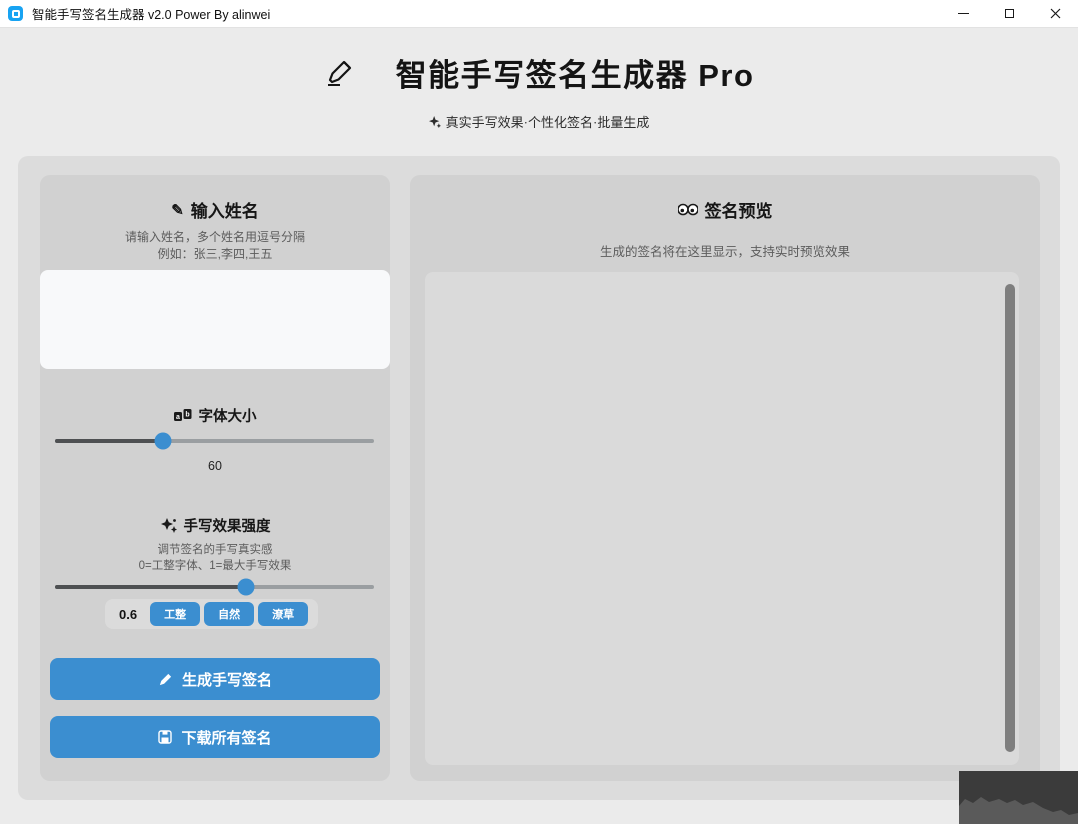  I want to click on window-controls, so click(1009, 13).